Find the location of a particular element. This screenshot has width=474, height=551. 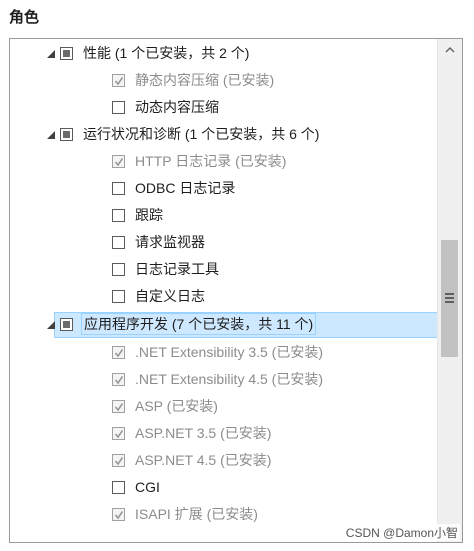

tree-item-row: ASP.NET 4.5 (已安装) is located at coordinates (191, 460).